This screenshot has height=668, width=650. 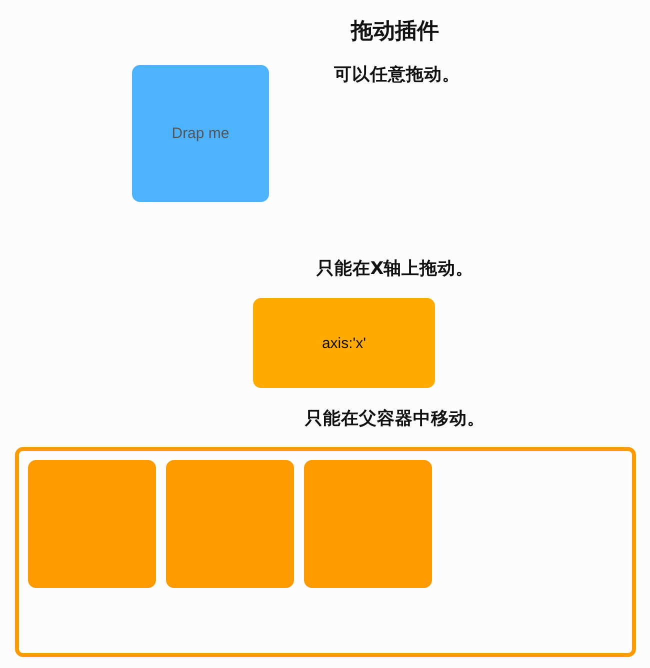 I want to click on axis-drag-box: axis:'x', so click(x=344, y=343).